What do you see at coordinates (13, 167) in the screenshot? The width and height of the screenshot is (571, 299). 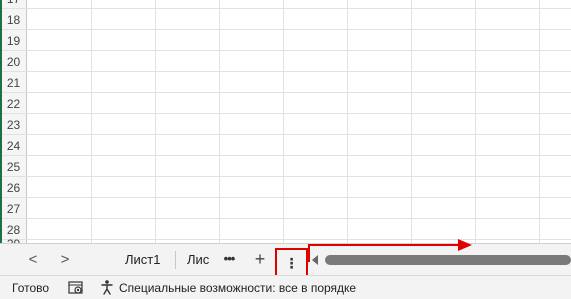 I see `row-number: 25` at bounding box center [13, 167].